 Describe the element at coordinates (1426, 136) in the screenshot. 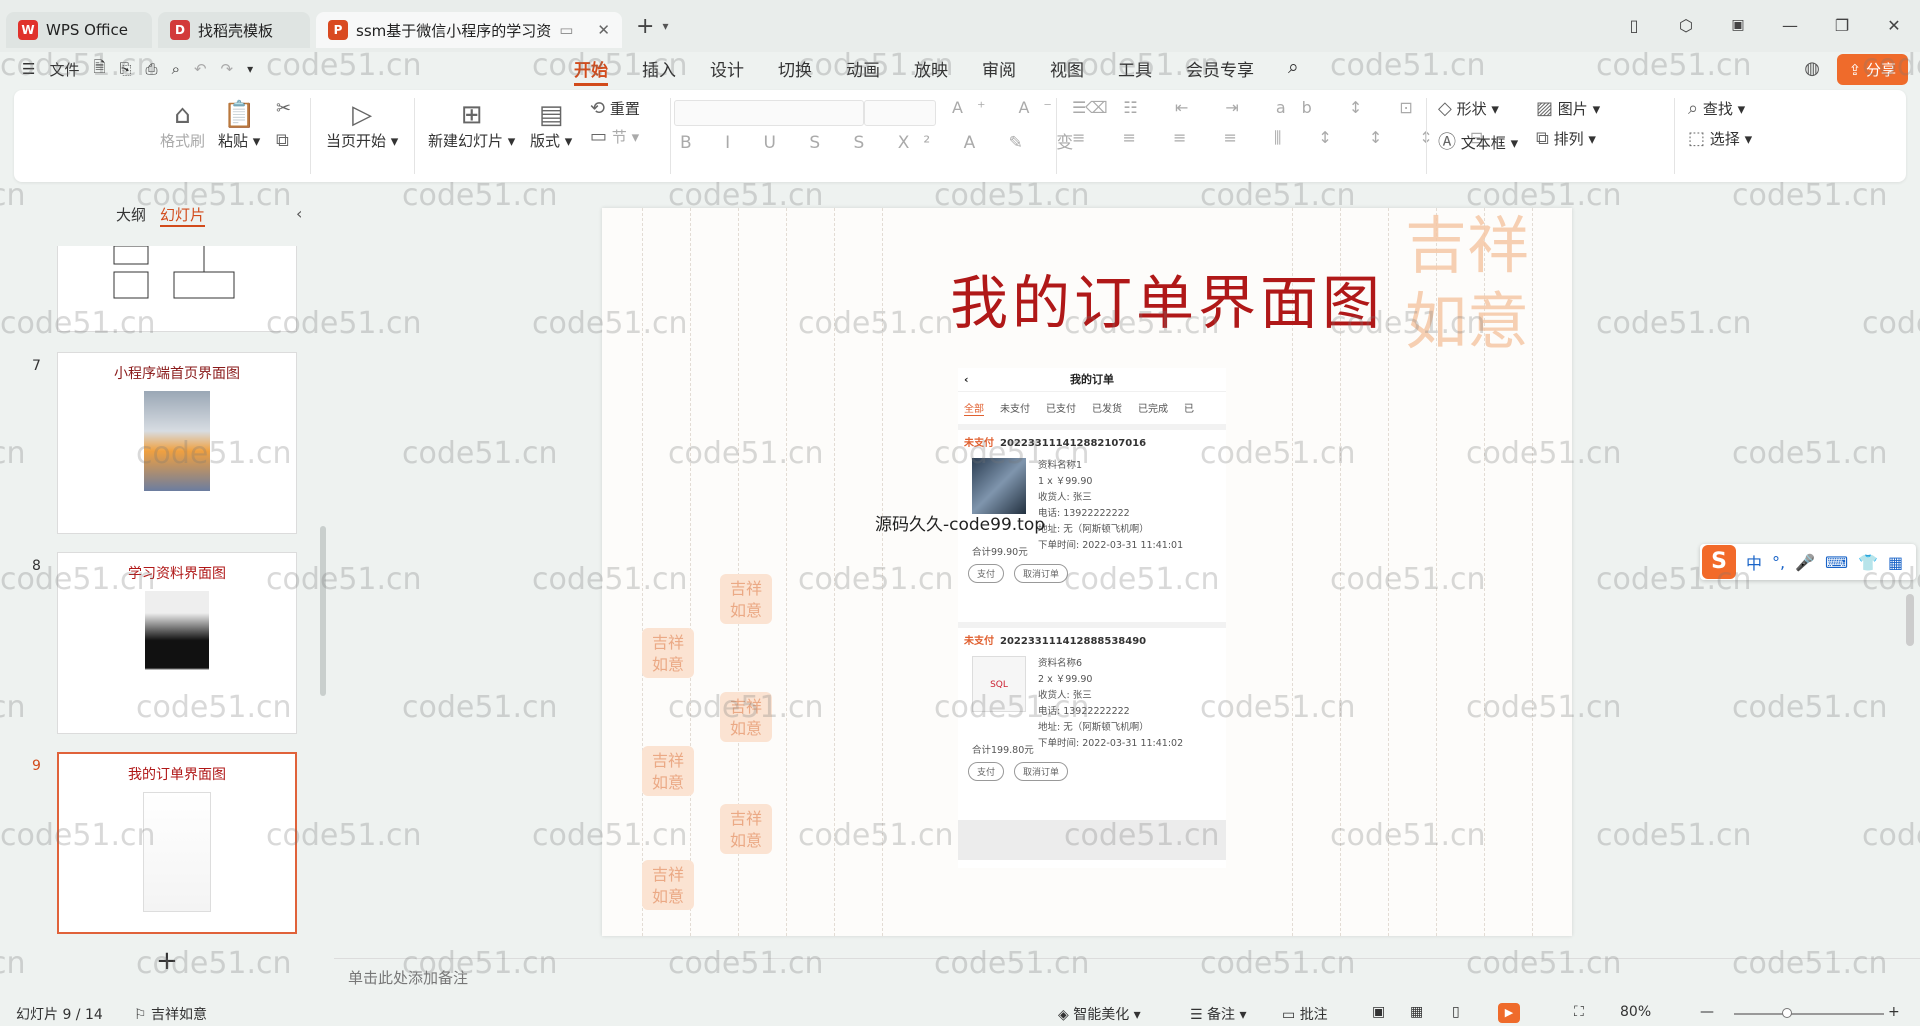

I see `divider` at that location.